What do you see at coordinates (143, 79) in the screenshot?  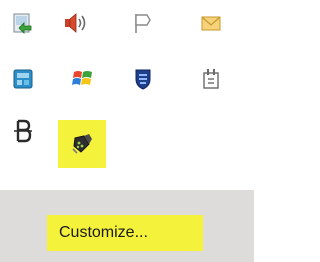 I see `security-shield-icon` at bounding box center [143, 79].